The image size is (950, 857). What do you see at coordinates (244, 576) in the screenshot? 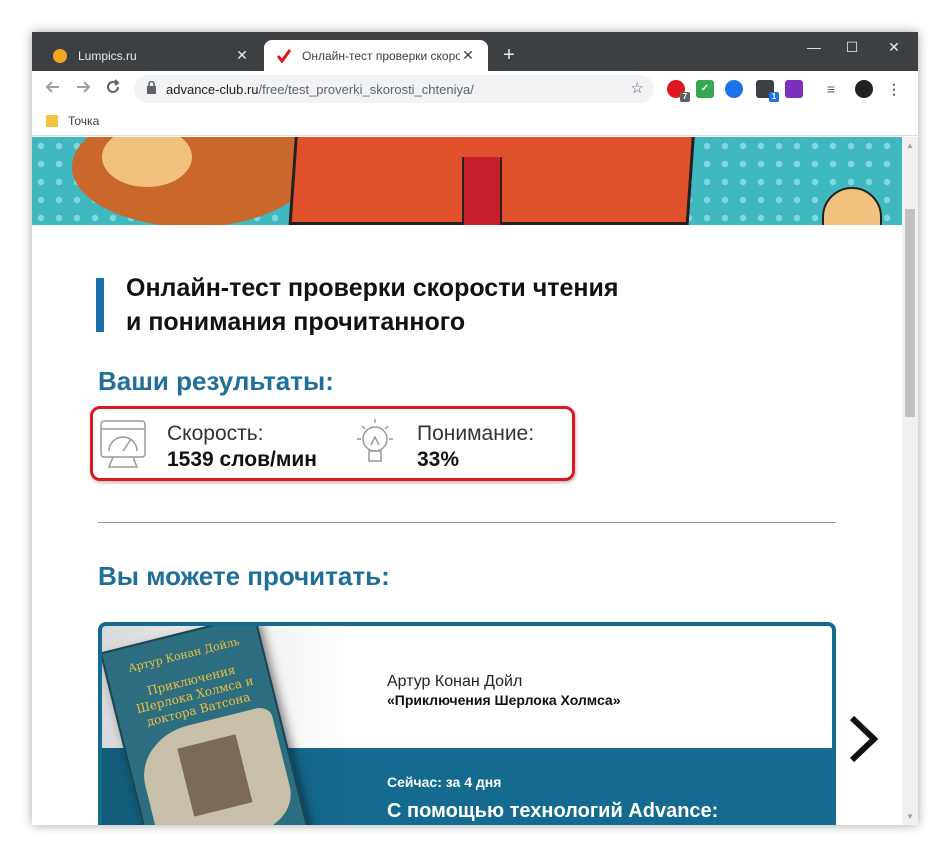
I see `read-heading: Вы можете прочитать:` at bounding box center [244, 576].